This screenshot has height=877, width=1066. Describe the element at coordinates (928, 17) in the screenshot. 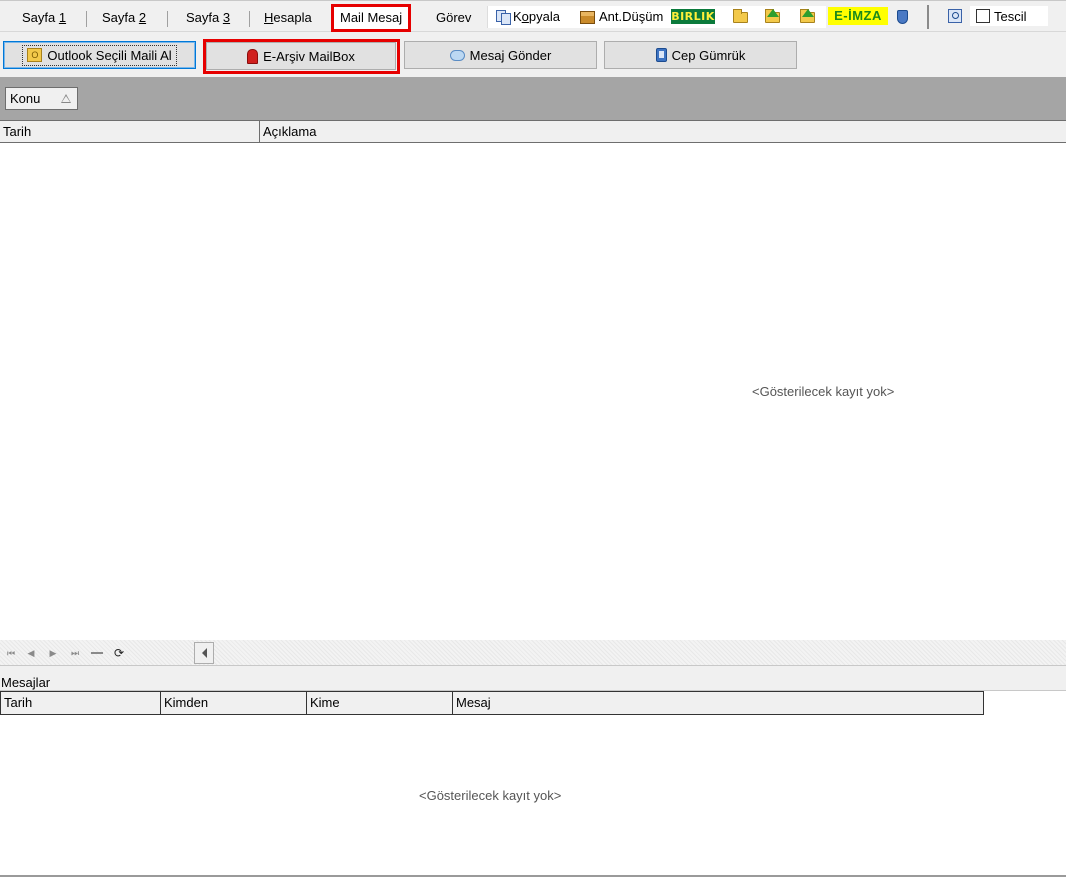

I see `toolbar-divider` at that location.